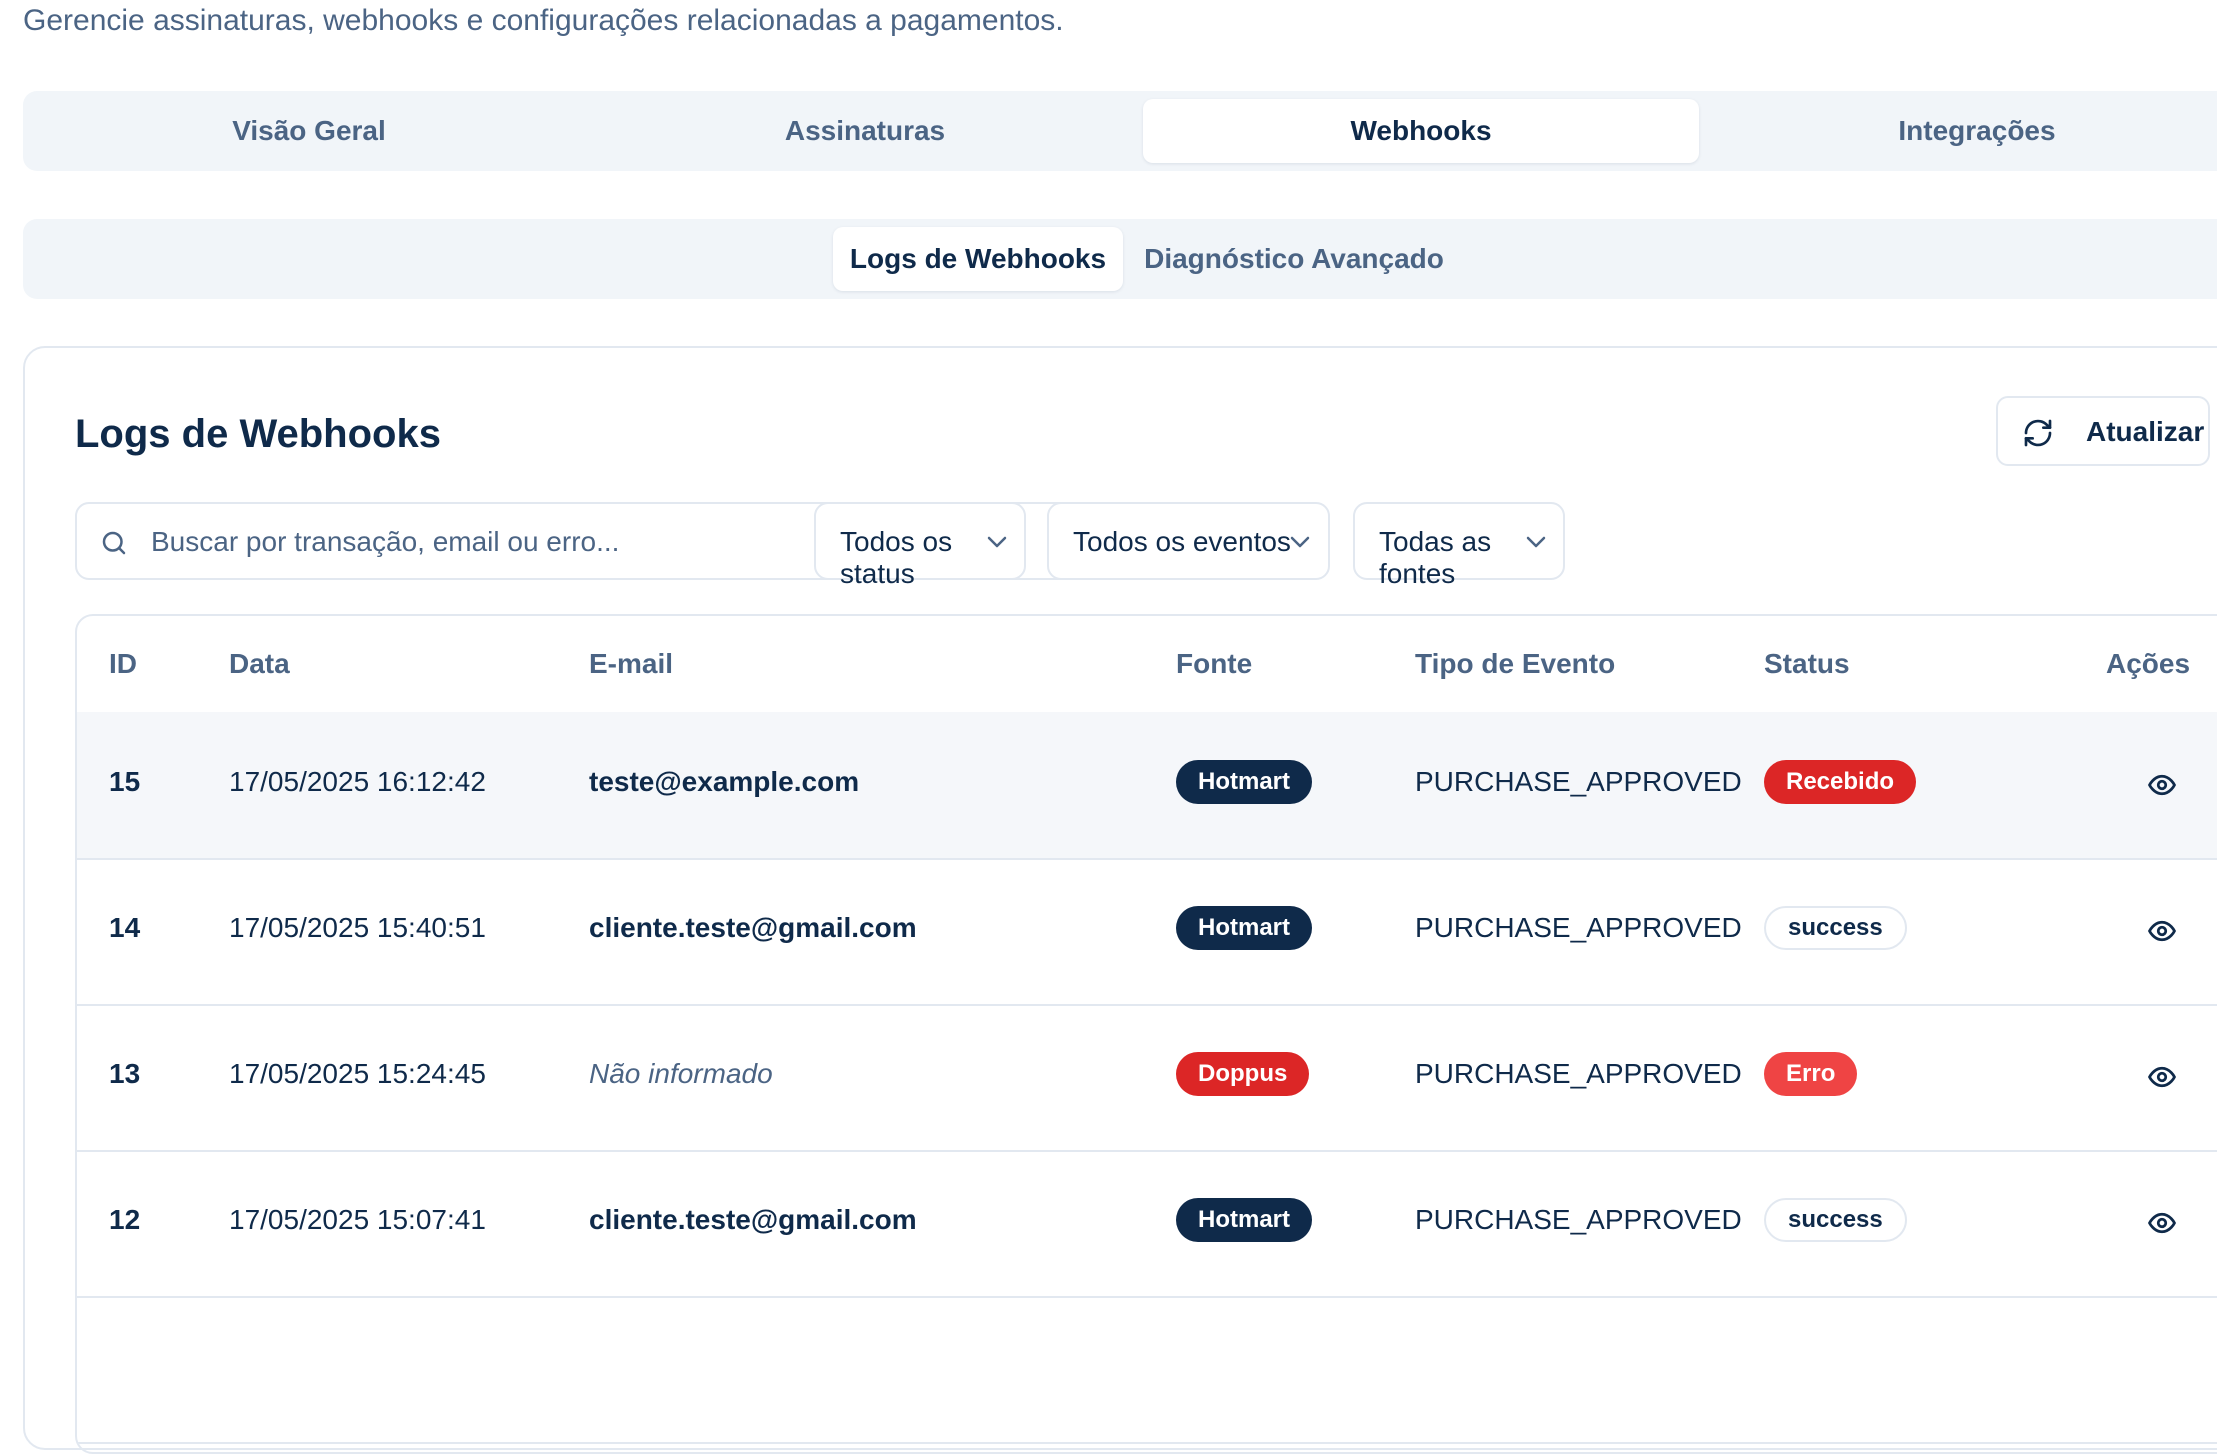 This screenshot has width=2217, height=1454. What do you see at coordinates (631, 663) in the screenshot?
I see `column-header-email: E-mail` at bounding box center [631, 663].